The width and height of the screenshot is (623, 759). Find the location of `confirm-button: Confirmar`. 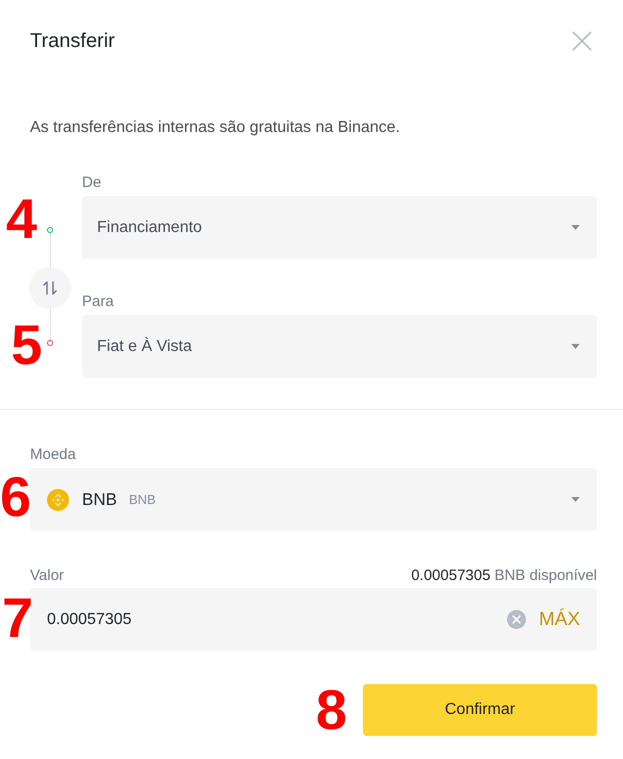

confirm-button: Confirmar is located at coordinates (480, 710).